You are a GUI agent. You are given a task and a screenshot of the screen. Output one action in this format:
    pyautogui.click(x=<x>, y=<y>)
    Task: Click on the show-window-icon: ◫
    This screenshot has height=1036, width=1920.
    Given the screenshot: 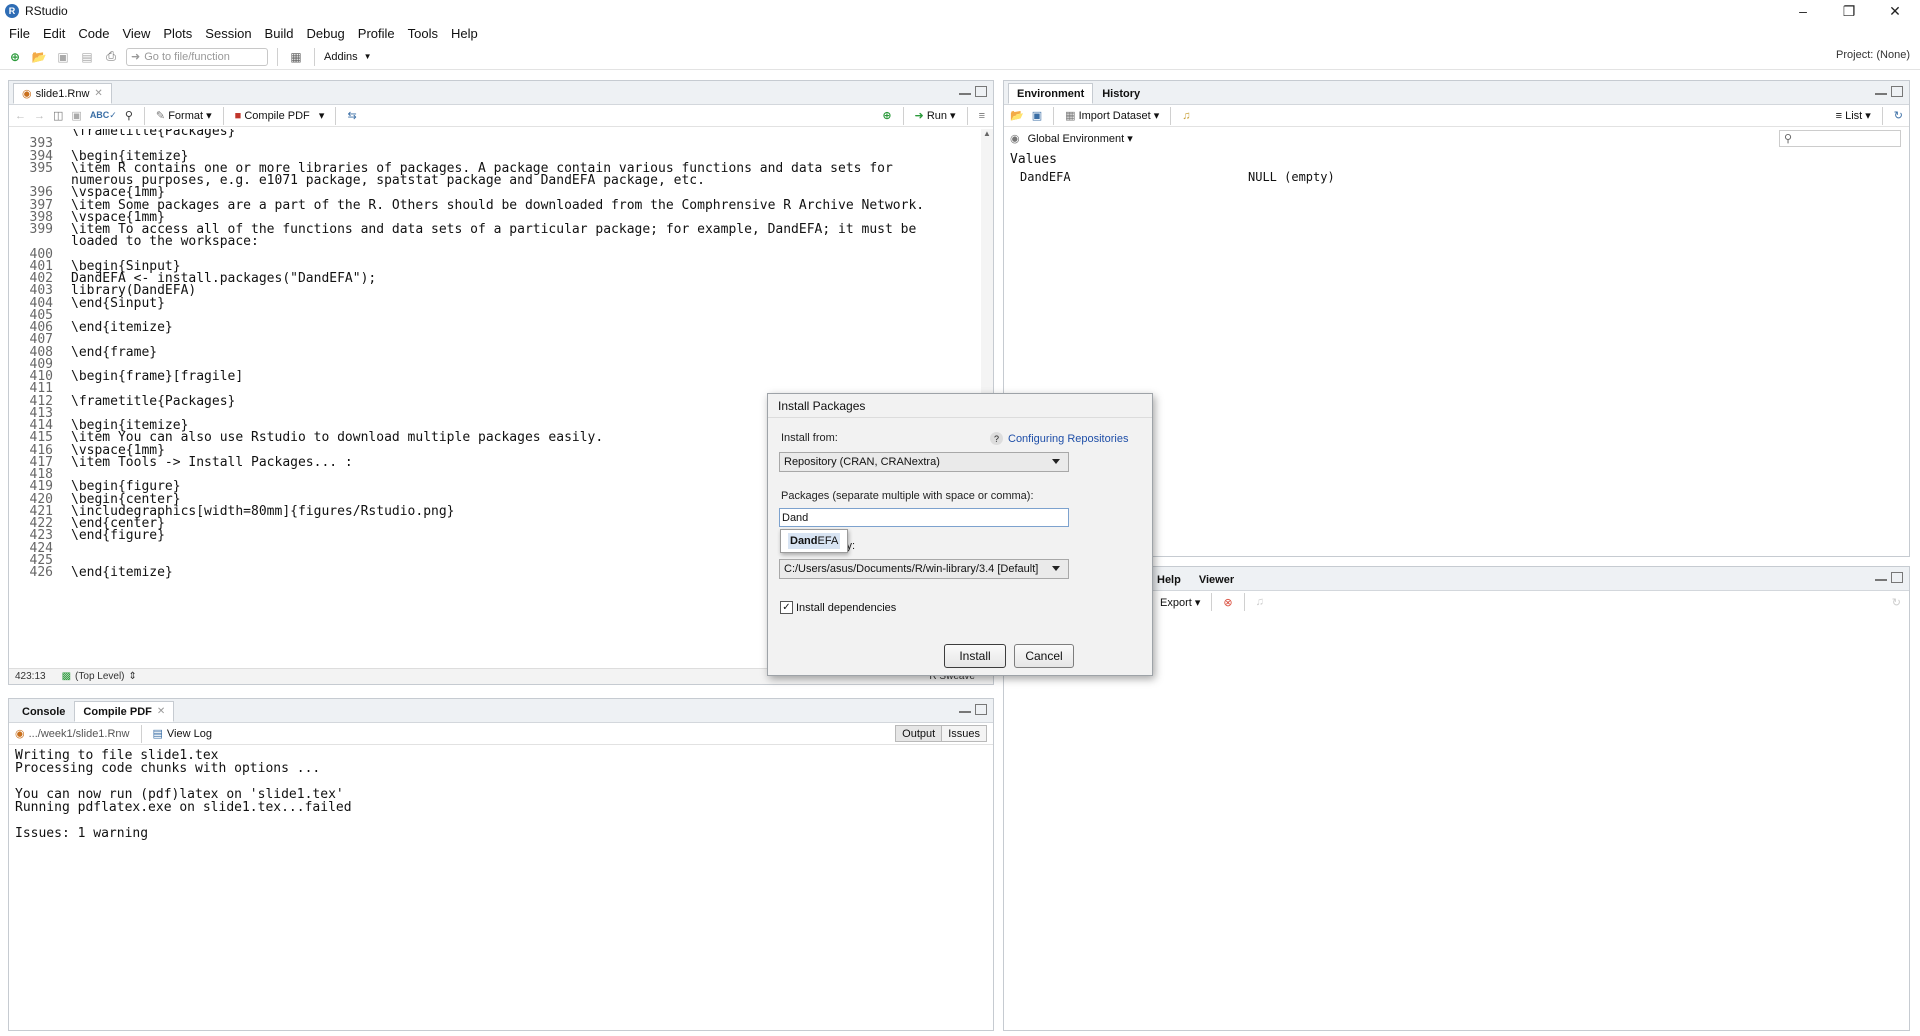 What is the action you would take?
    pyautogui.click(x=58, y=115)
    